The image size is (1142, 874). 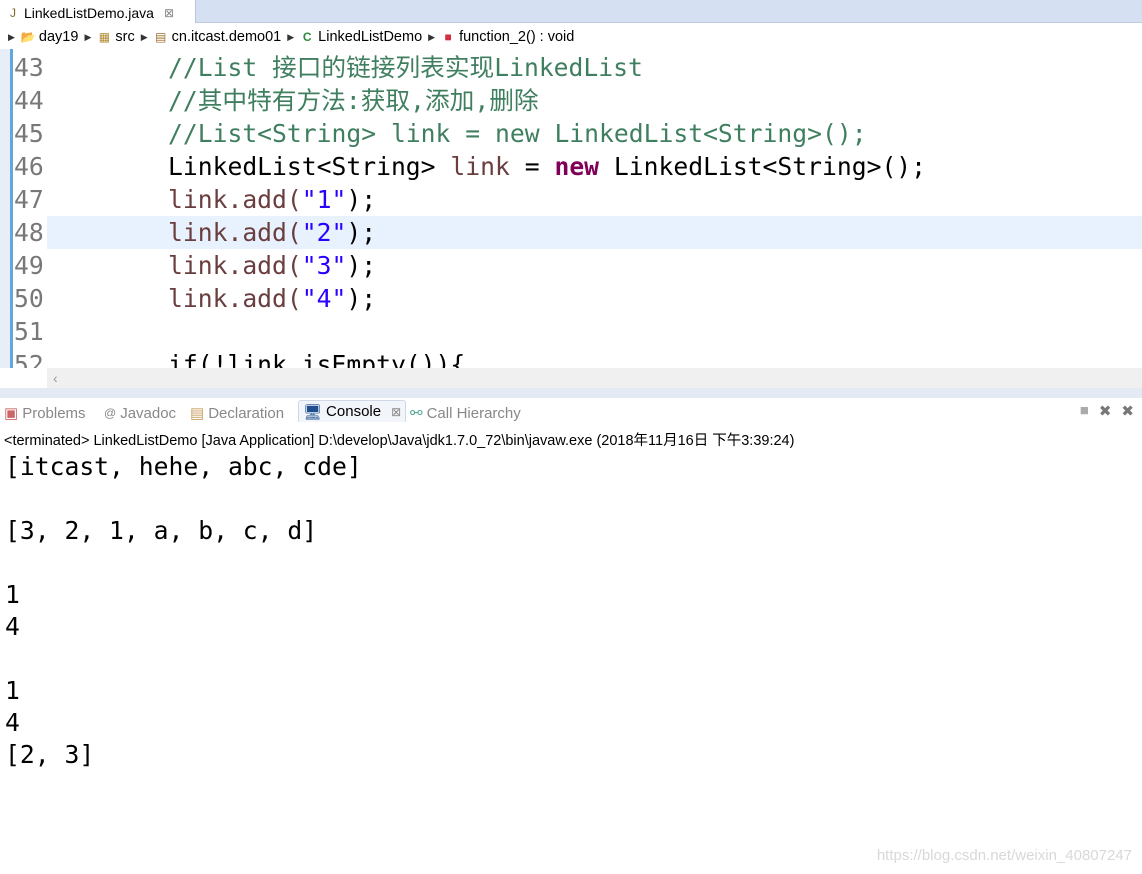 I want to click on tab-label: Call Hierarchy, so click(x=473, y=413).